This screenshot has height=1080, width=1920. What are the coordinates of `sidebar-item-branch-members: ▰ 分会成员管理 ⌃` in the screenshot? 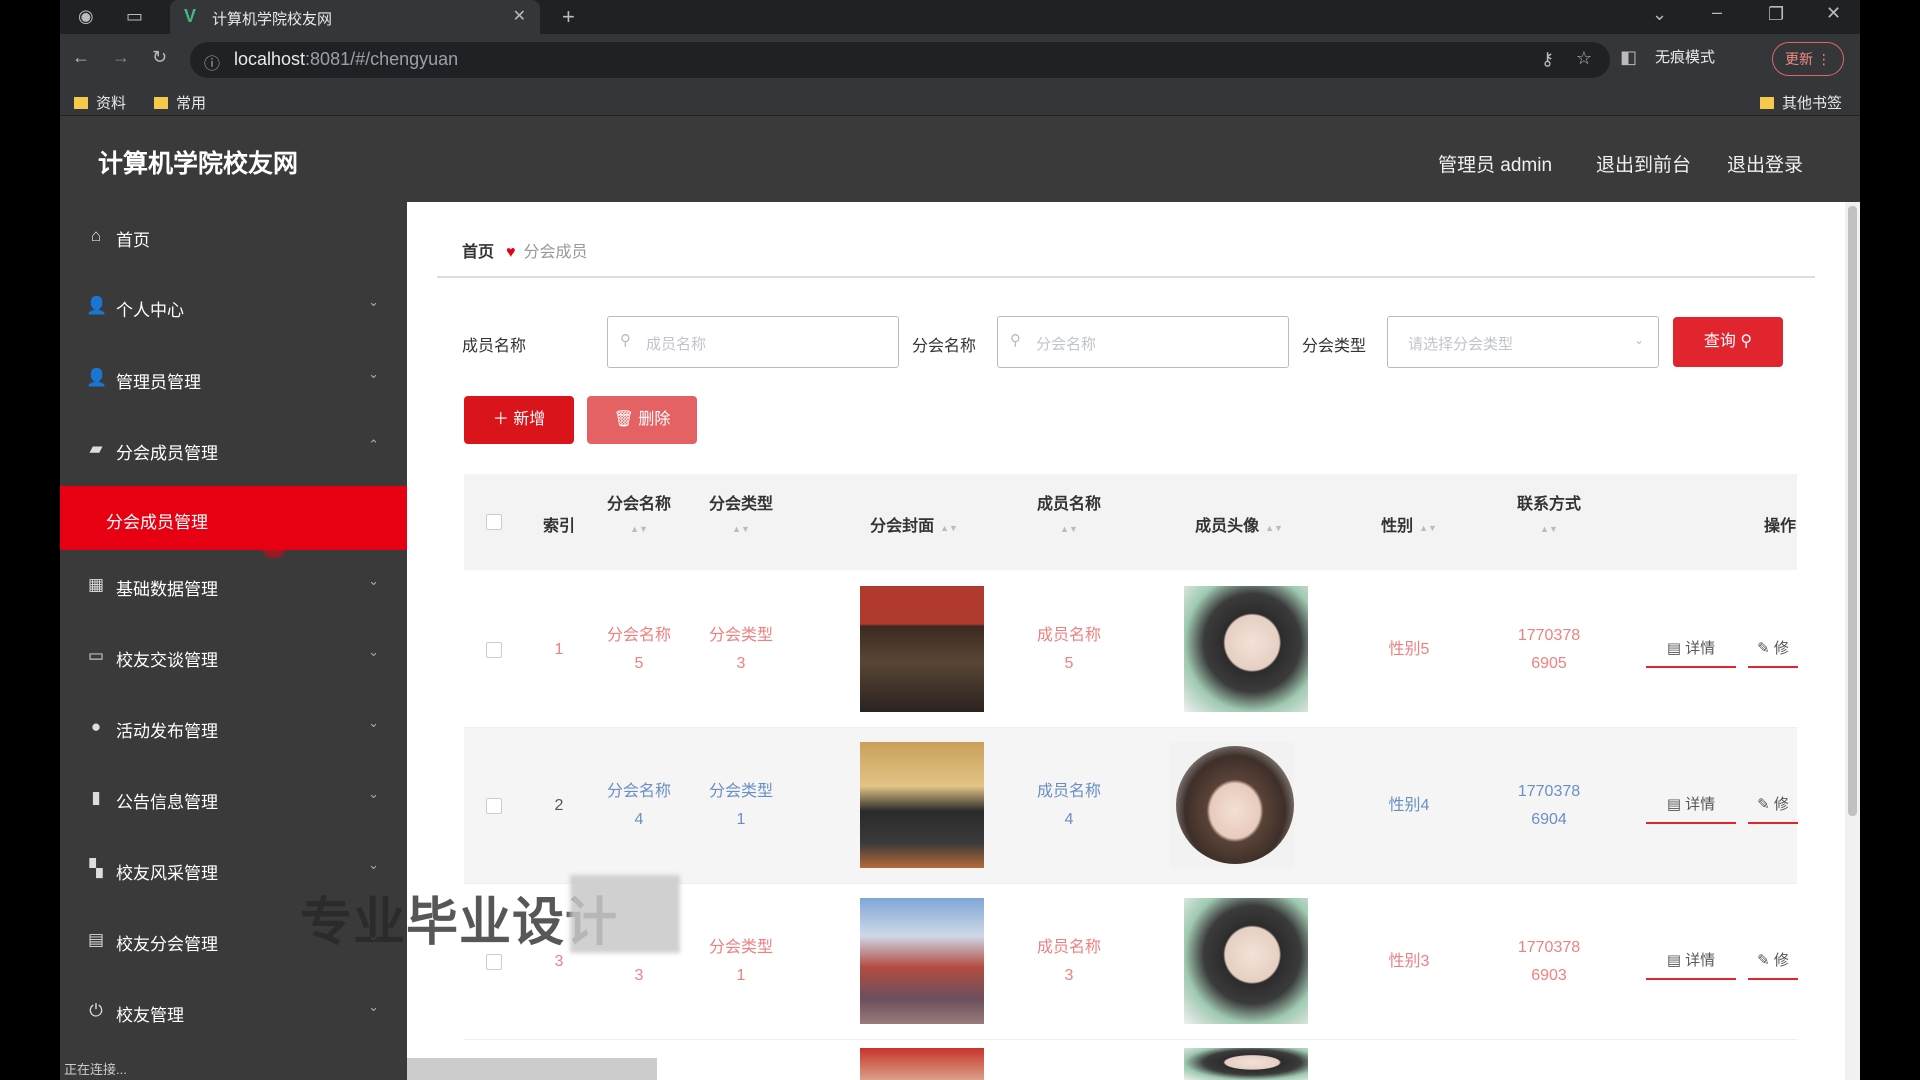 It's located at (233, 450).